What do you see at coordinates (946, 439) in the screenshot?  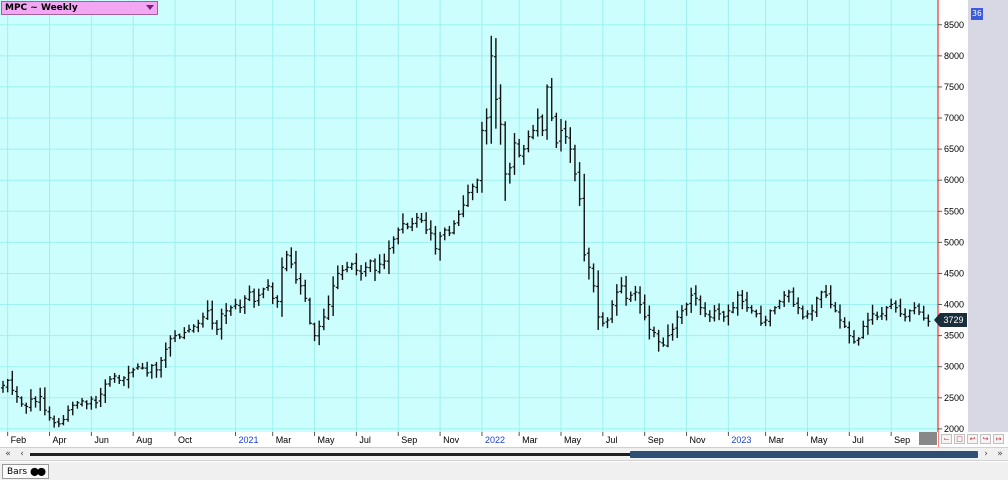 I see `zoom-fit-button: ⌙` at bounding box center [946, 439].